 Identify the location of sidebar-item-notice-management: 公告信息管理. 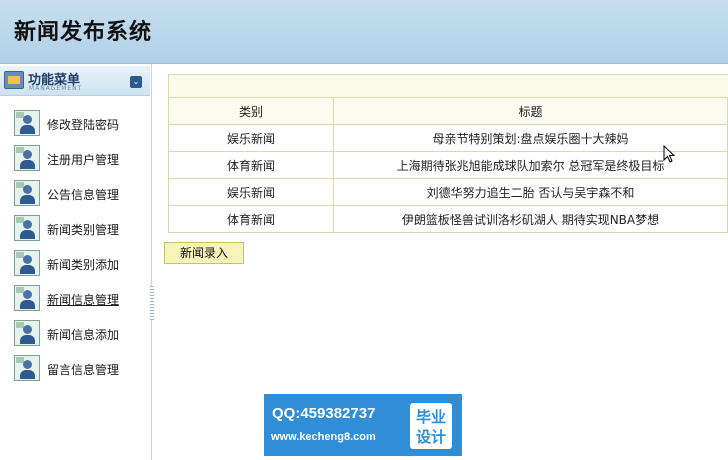
(75, 193).